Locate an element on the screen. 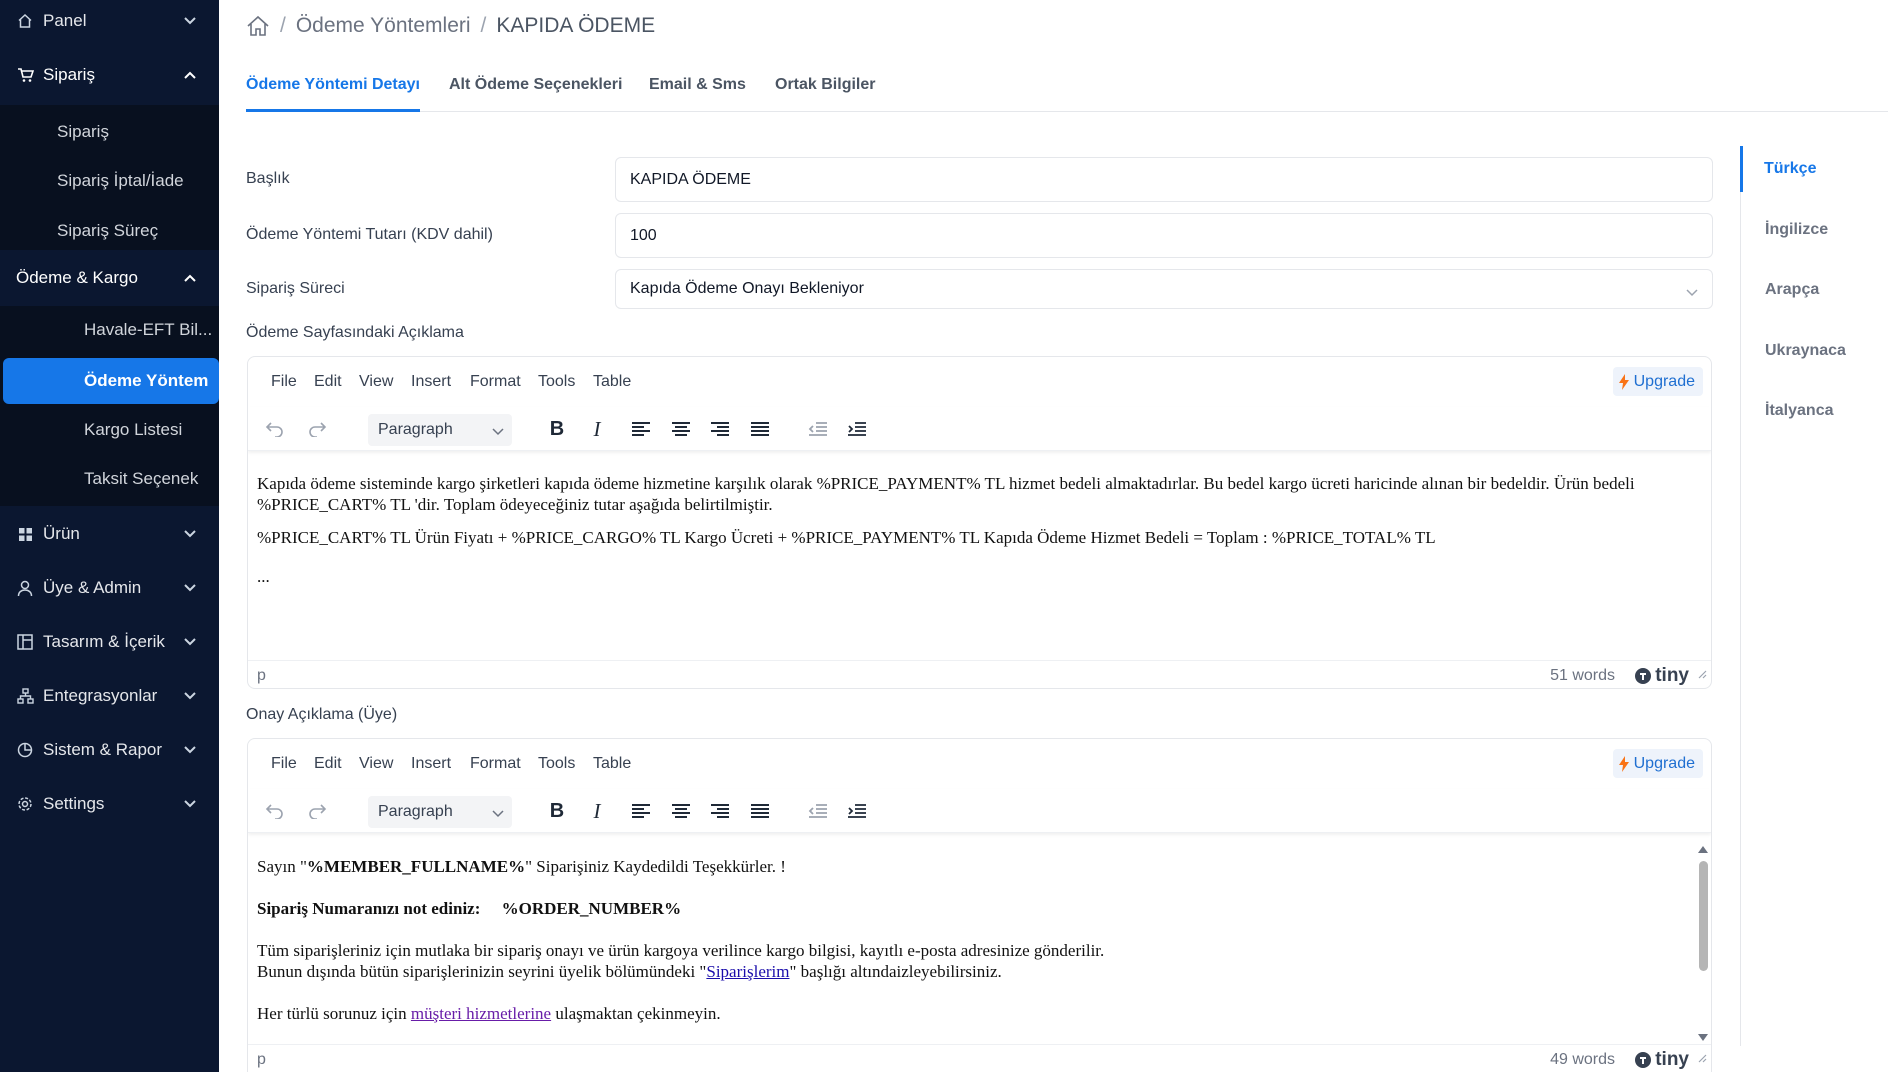 Image resolution: width=1888 pixels, height=1072 pixels. sidebar-item-odeme-yontem: Ödeme Yöntem is located at coordinates (111, 381).